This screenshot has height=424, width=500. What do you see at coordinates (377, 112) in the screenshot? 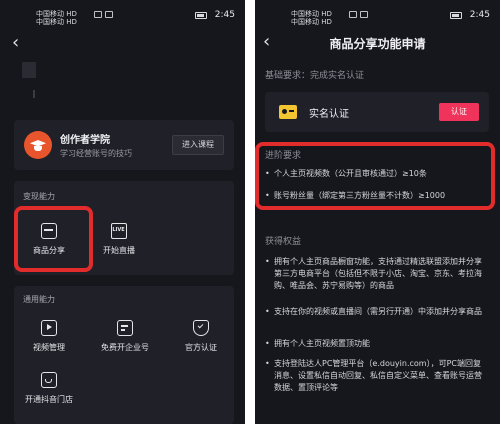
I see `realname-card: 实名认证 认证` at bounding box center [377, 112].